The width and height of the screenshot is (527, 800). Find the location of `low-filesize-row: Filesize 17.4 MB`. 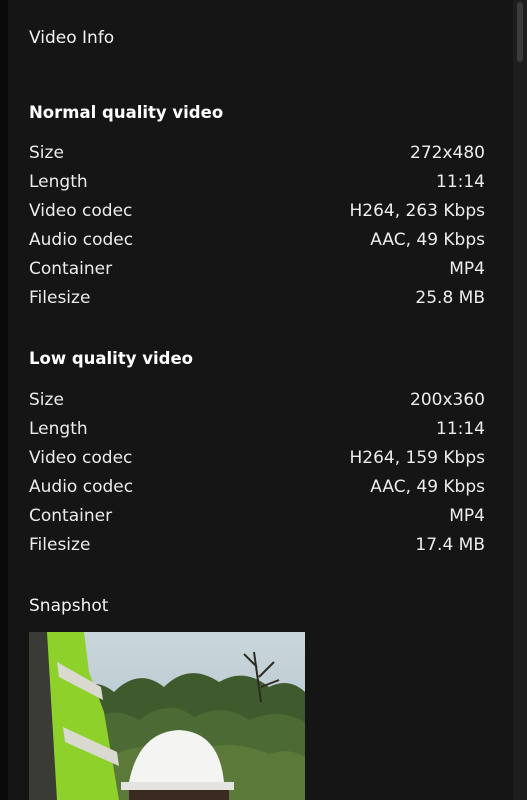

low-filesize-row: Filesize 17.4 MB is located at coordinates (257, 544).